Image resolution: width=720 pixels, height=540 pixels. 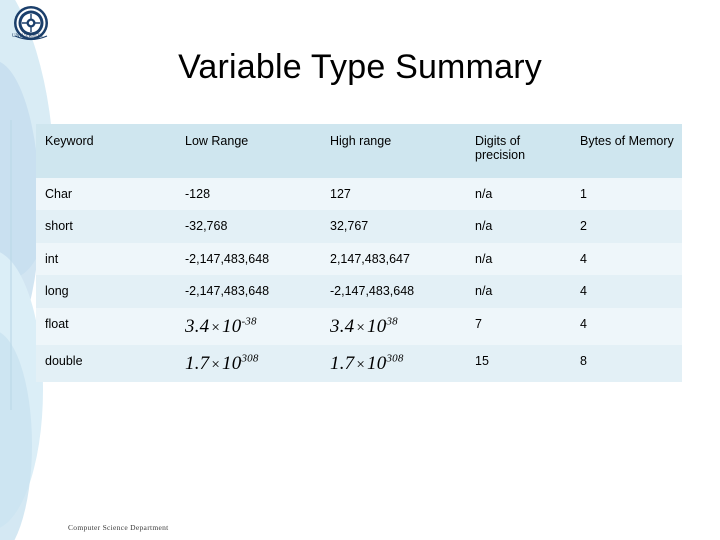 What do you see at coordinates (393, 151) in the screenshot?
I see `column-header-high-range: High range` at bounding box center [393, 151].